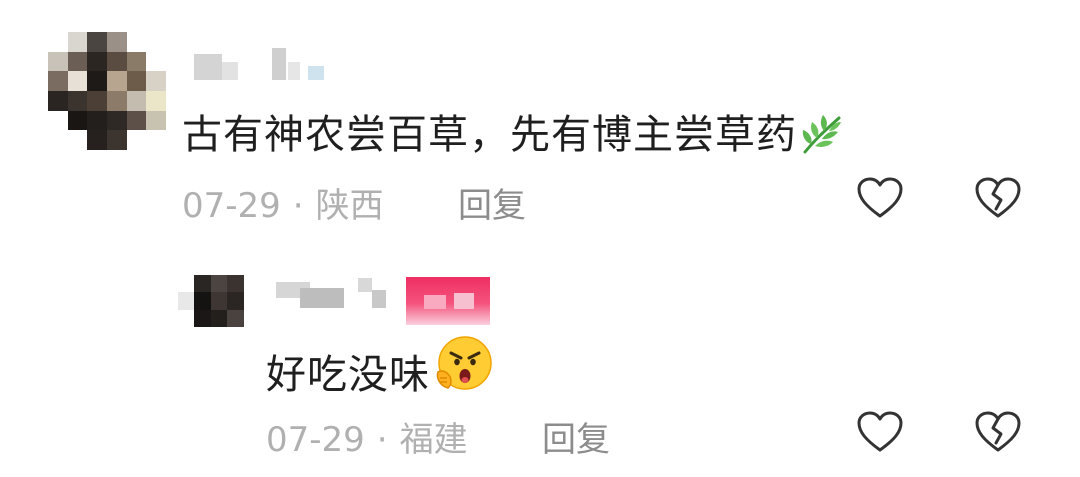 The width and height of the screenshot is (1080, 477). I want to click on comment-text-content: 古有神农尝百草，先有博主尝草药, so click(489, 135).